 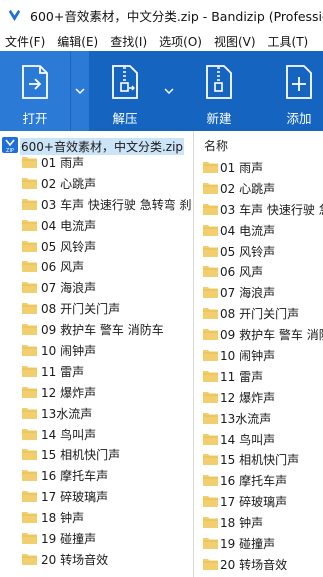 What do you see at coordinates (75, 476) in the screenshot?
I see `tree-folder-label: 16 摩托车声` at bounding box center [75, 476].